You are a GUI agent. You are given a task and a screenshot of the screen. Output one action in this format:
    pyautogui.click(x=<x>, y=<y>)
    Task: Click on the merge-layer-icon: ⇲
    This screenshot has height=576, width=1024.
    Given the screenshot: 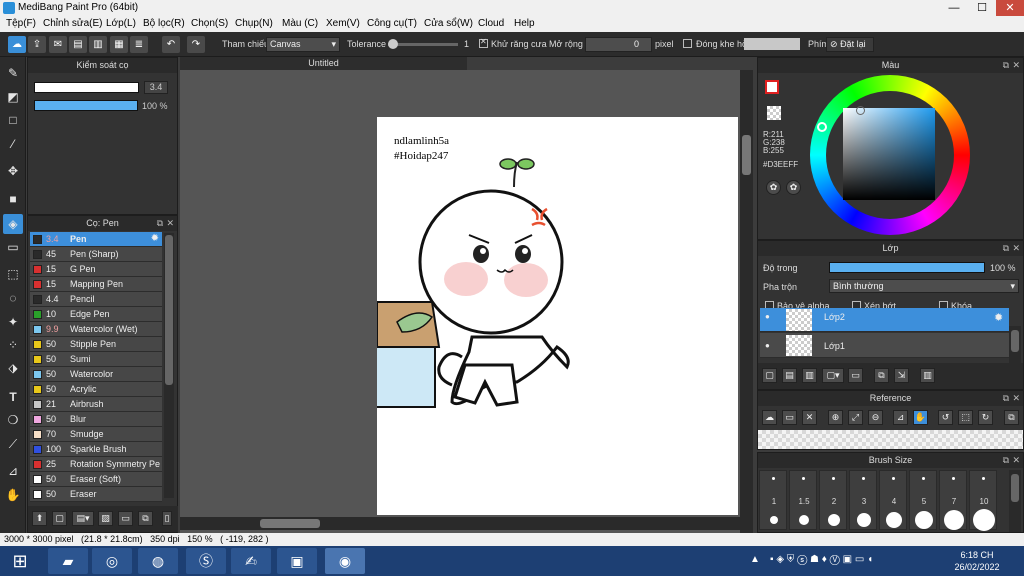 What is the action you would take?
    pyautogui.click(x=901, y=375)
    